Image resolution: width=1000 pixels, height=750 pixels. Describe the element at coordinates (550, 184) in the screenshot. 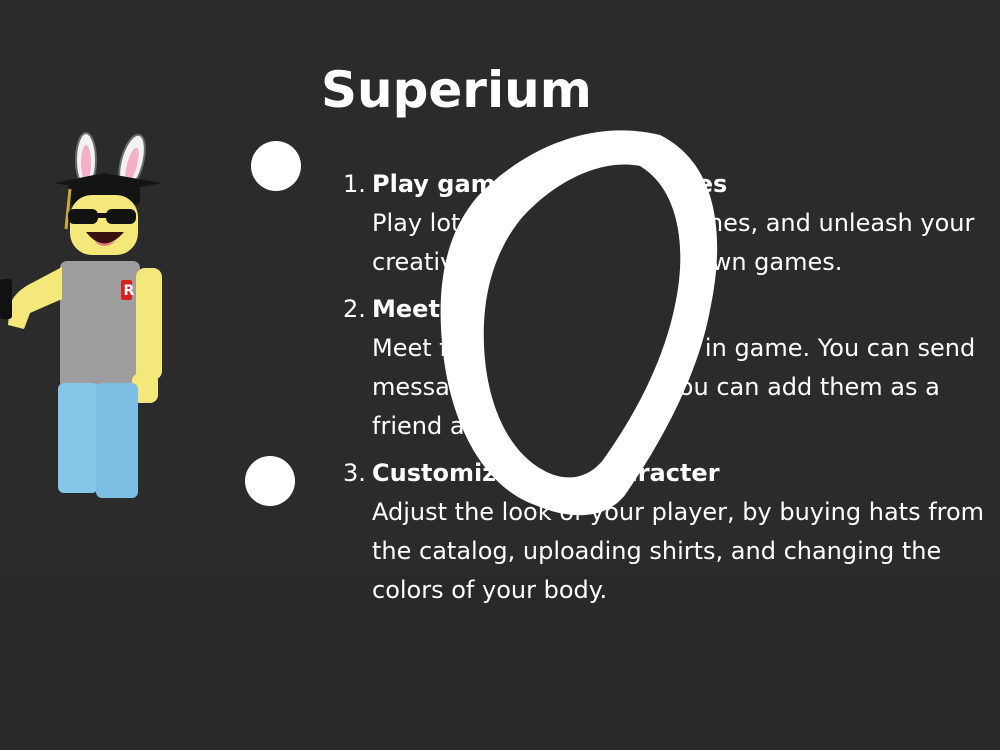

I see `feature-title: Play games, create games` at that location.